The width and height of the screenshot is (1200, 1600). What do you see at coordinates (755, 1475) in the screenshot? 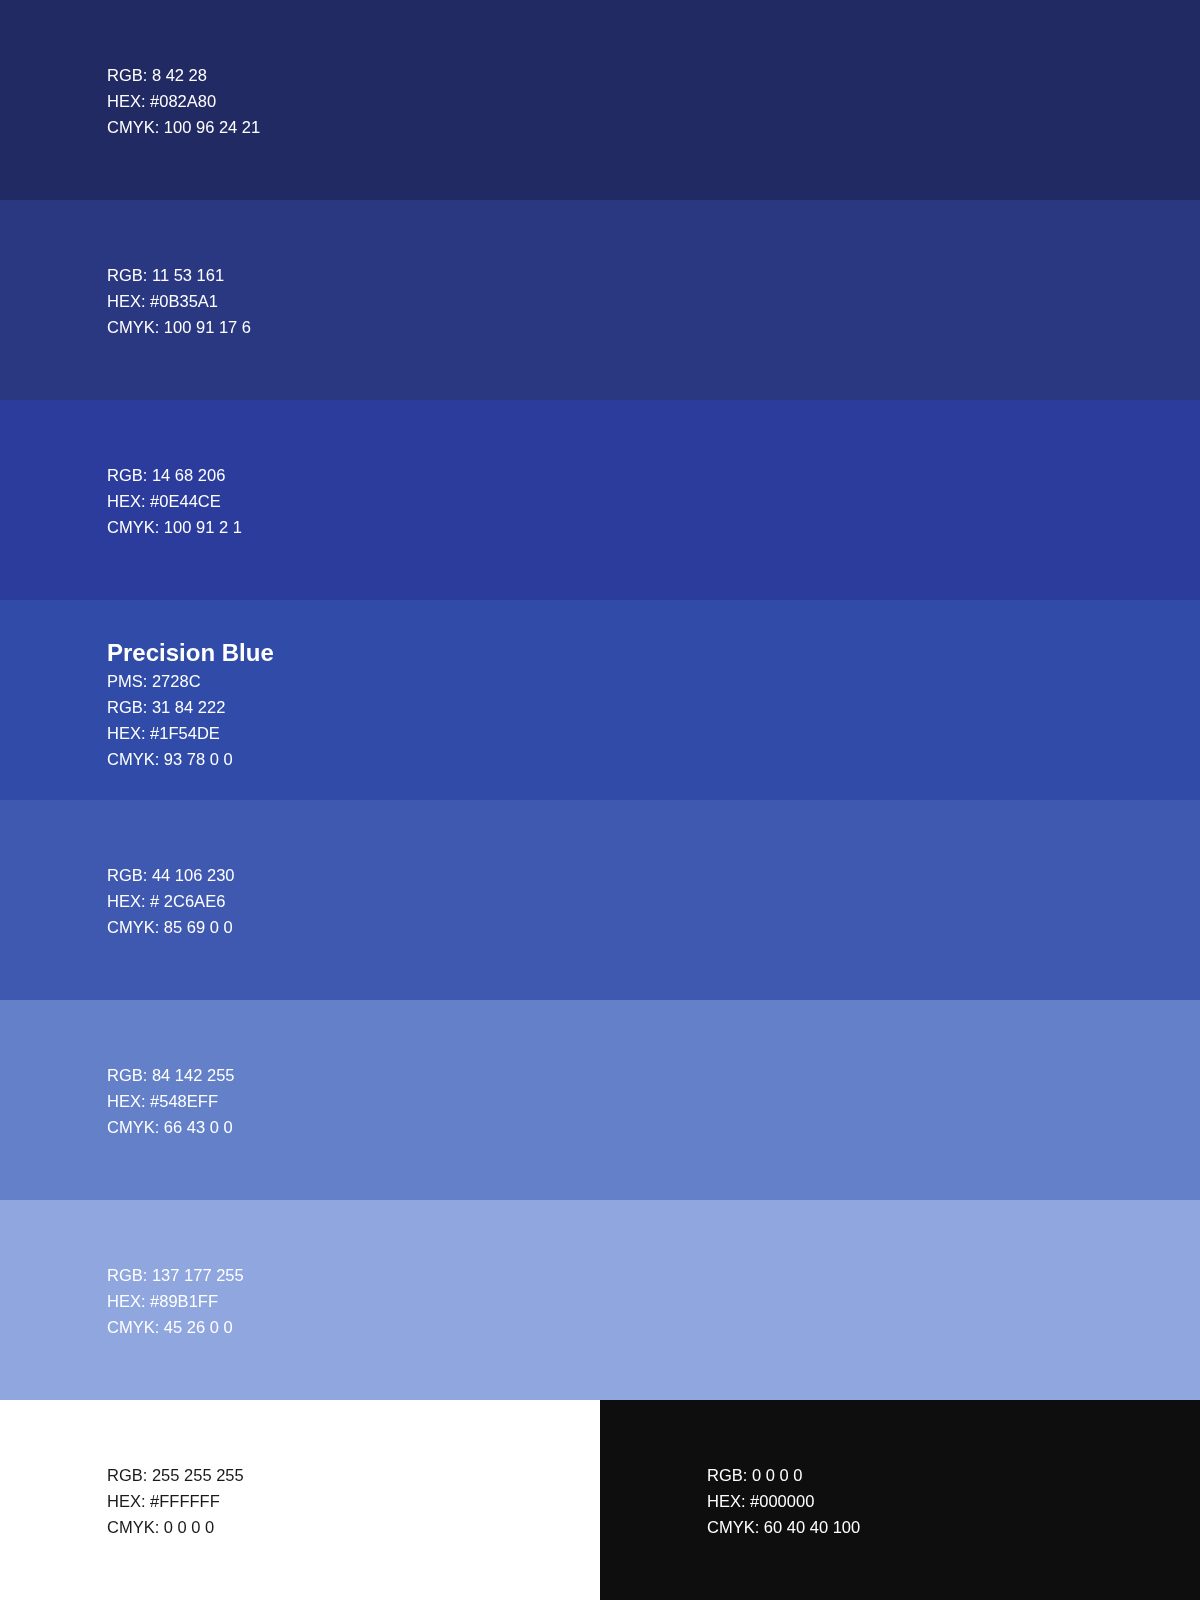
I see `swatch-value: RGB: 0 0 0 0` at bounding box center [755, 1475].